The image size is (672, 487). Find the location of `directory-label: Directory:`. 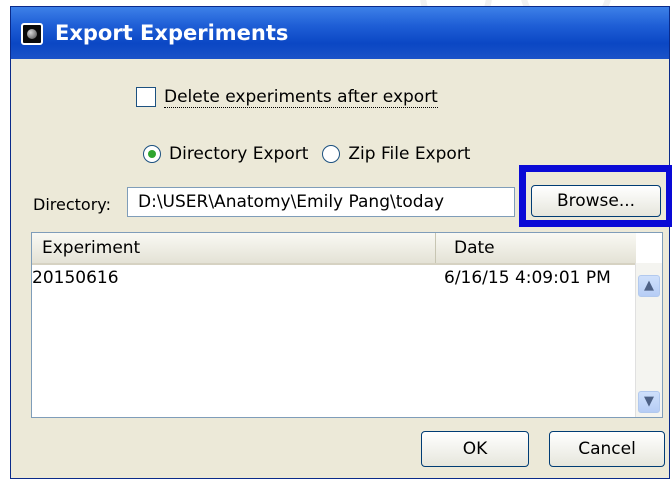

directory-label: Directory: is located at coordinates (72, 204).